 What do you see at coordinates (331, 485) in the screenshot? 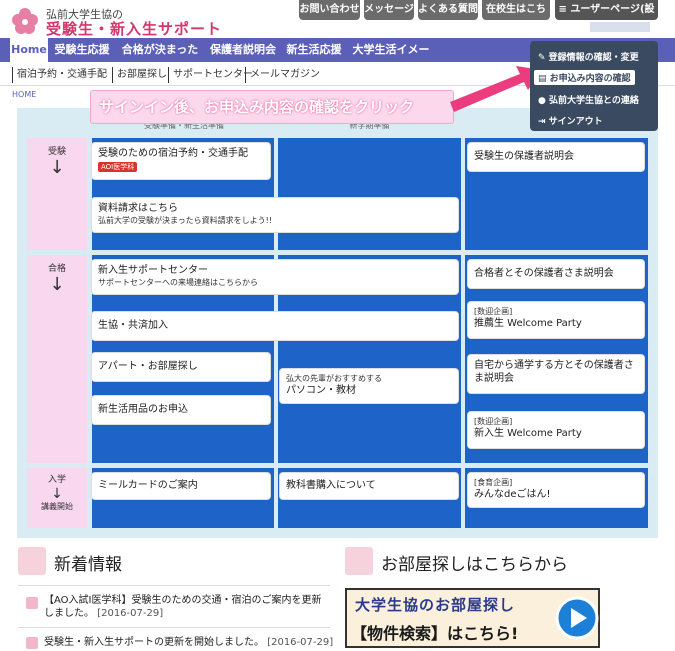
I see `card-title: 教科書購入について` at bounding box center [331, 485].